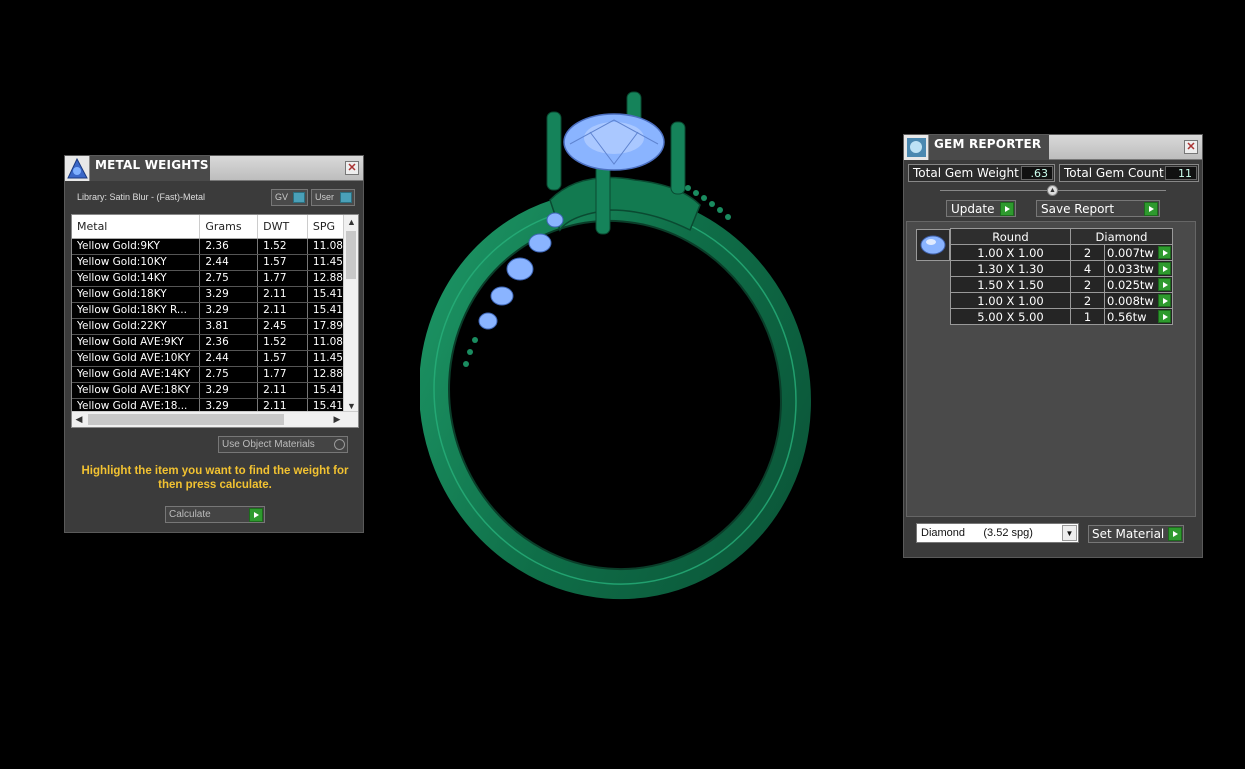 The width and height of the screenshot is (1245, 769). What do you see at coordinates (1053, 147) in the screenshot?
I see `gem-reporter-titlebar: GEM REPORTER ✕` at bounding box center [1053, 147].